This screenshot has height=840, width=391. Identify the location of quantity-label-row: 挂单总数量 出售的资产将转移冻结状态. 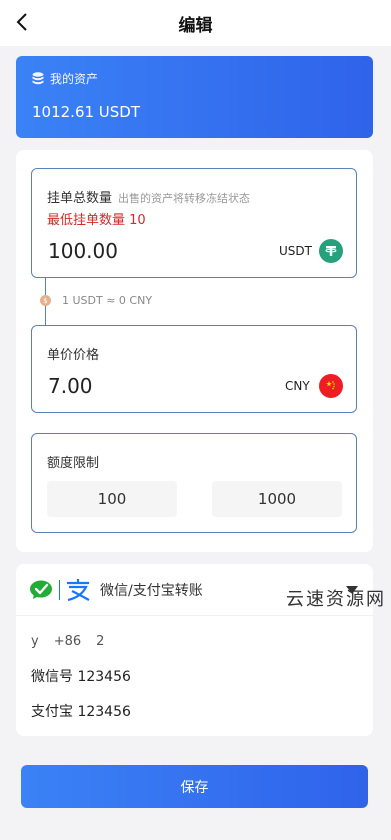
(148, 196).